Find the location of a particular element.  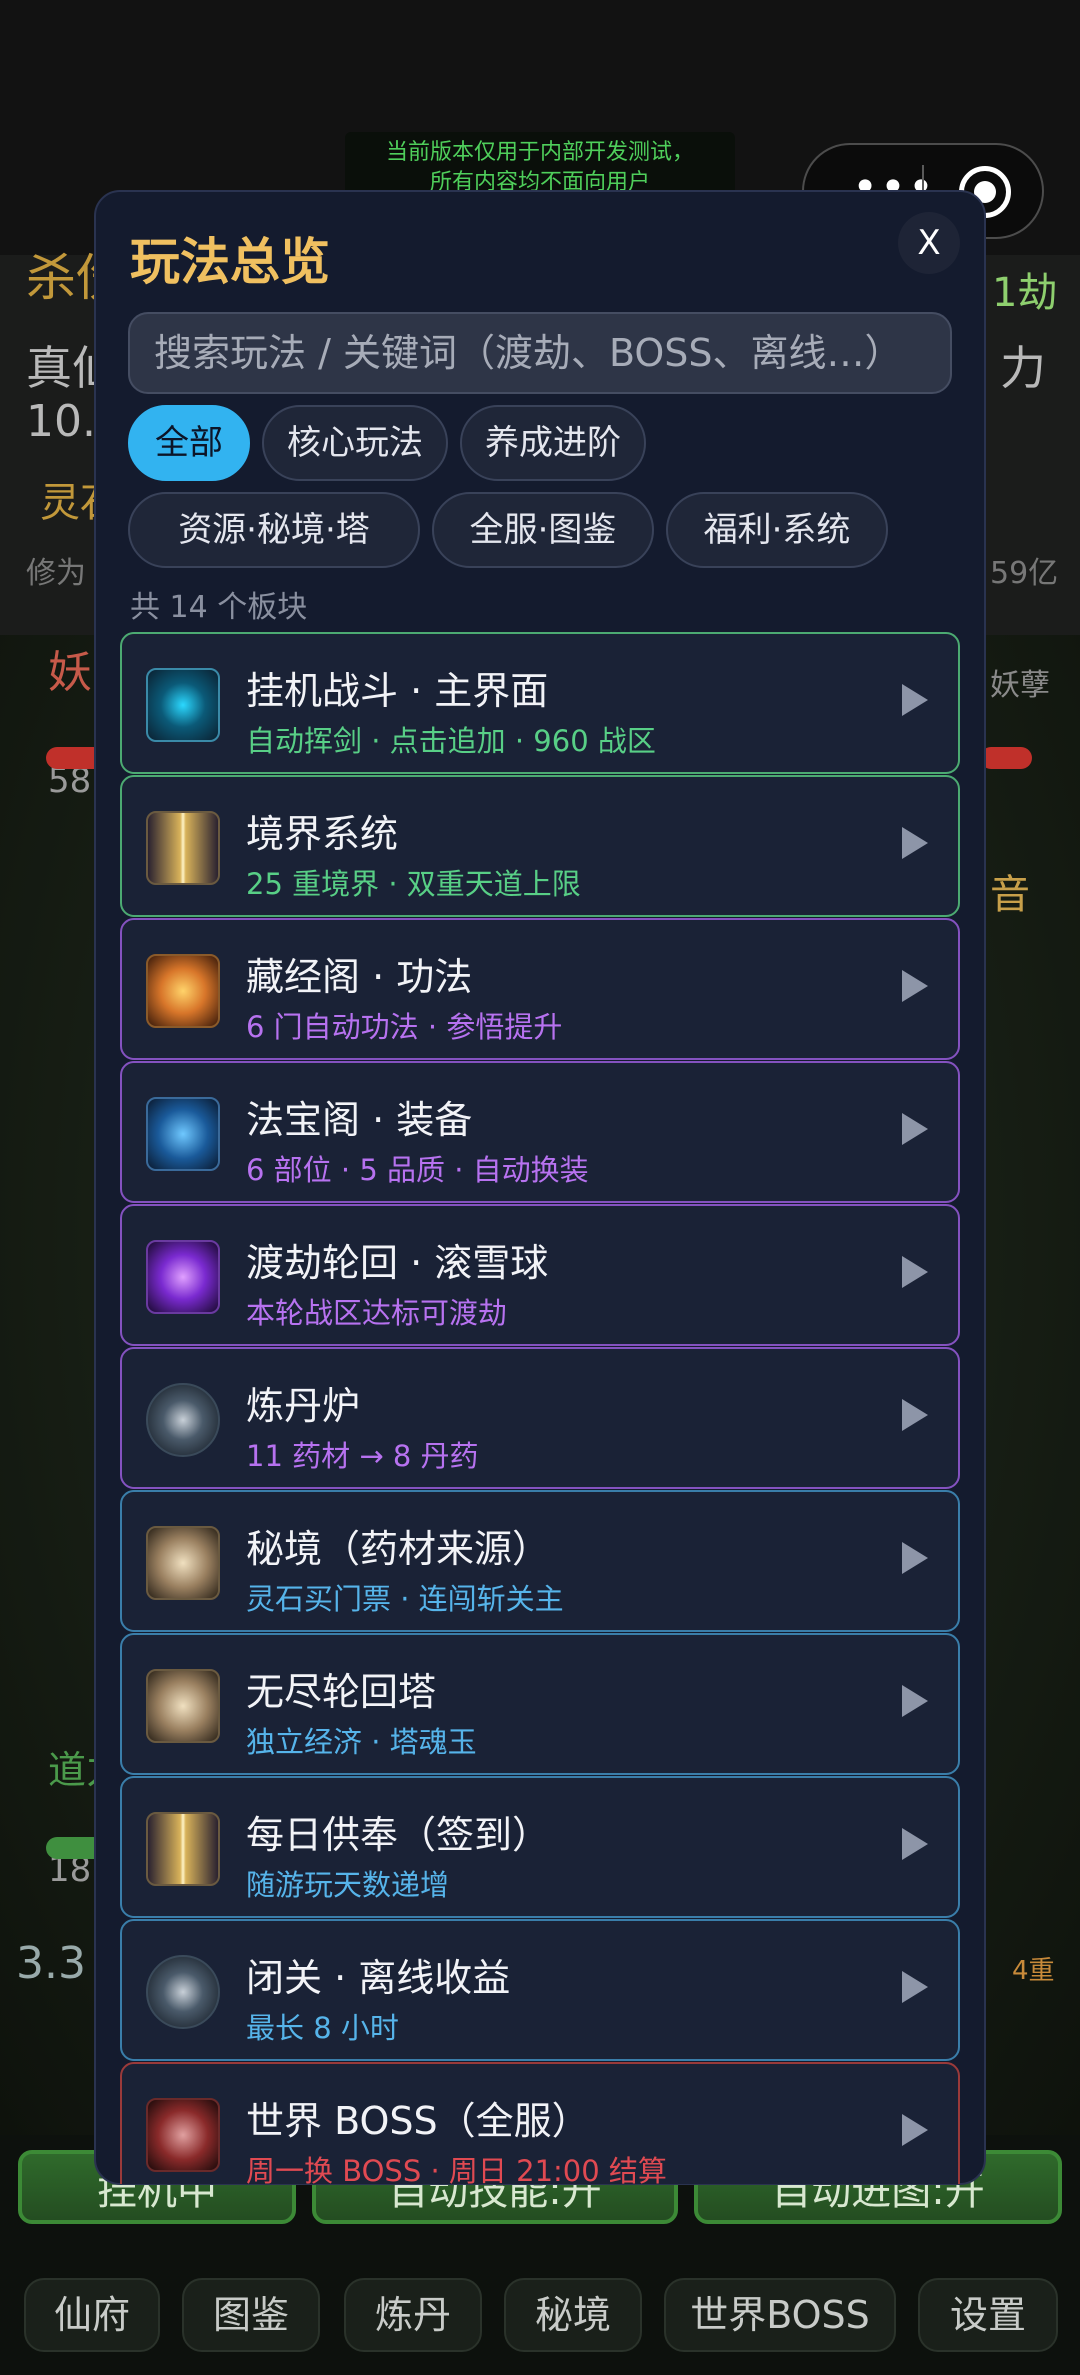

feature-title: 渡劫轮回 · 滚雪球 is located at coordinates (397, 1263).